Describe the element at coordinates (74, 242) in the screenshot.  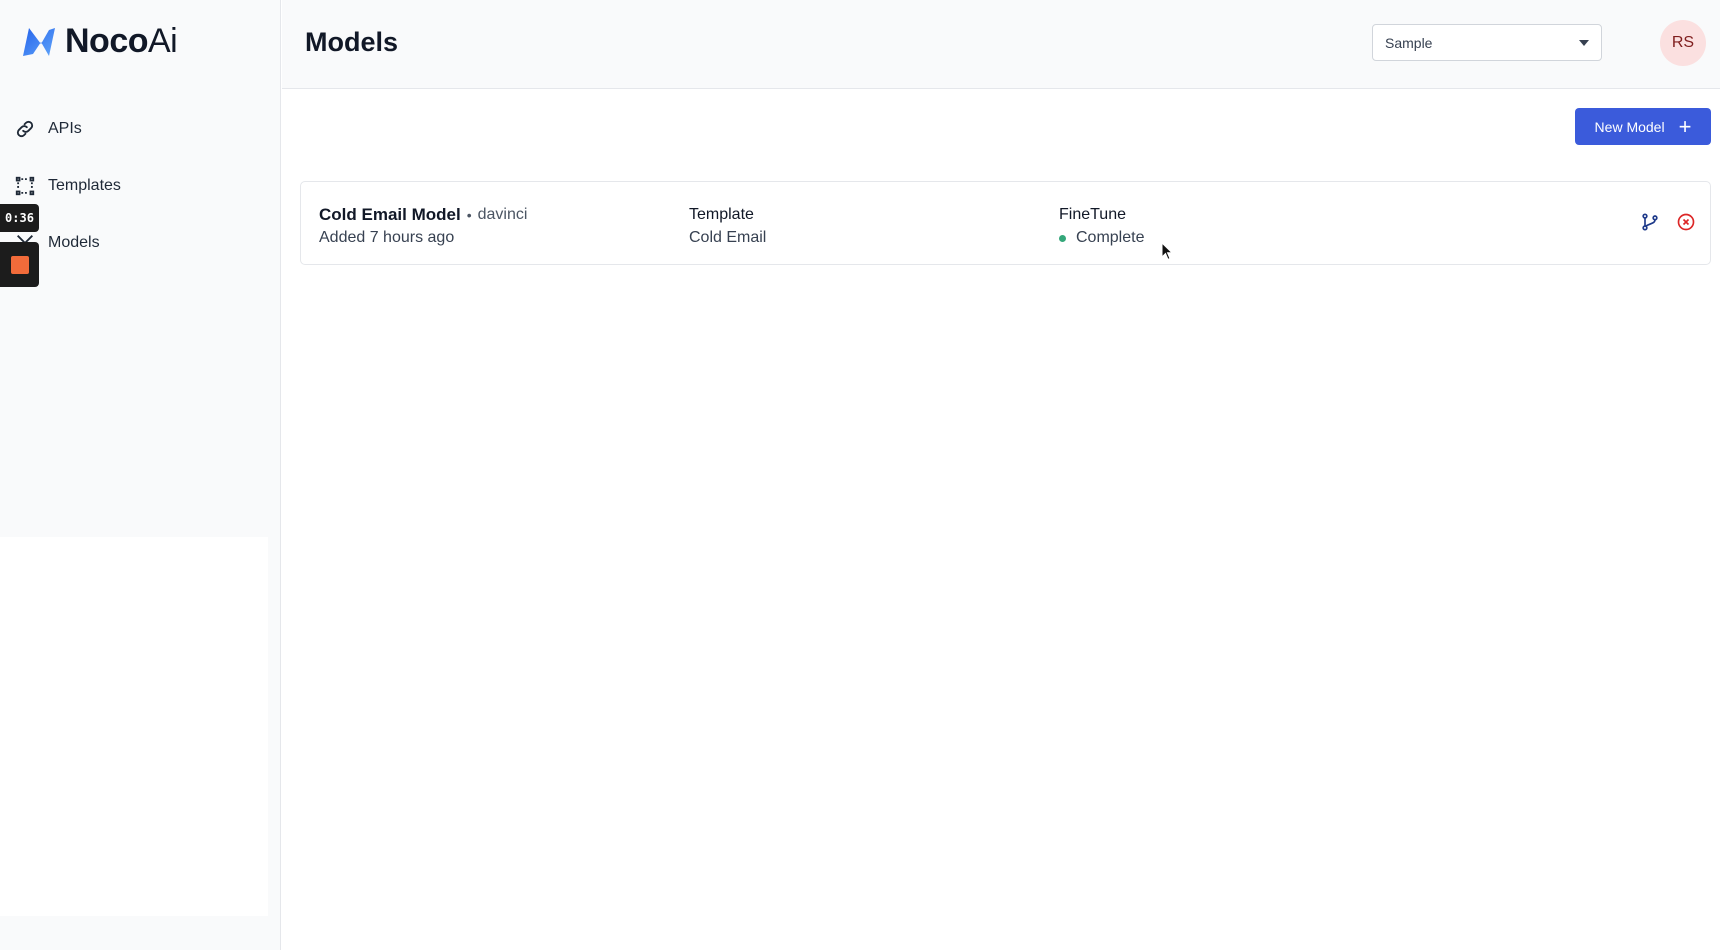
I see `sidebar-item-label: Models` at that location.